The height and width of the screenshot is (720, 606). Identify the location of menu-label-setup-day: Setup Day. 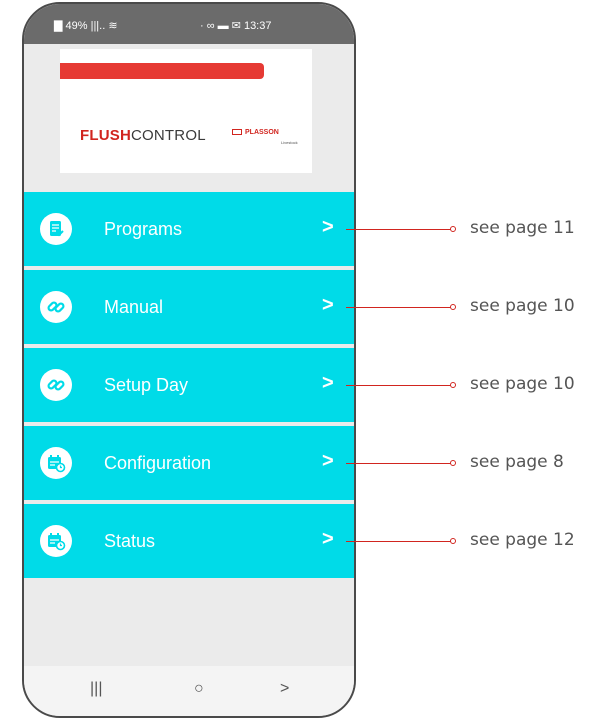
(146, 385).